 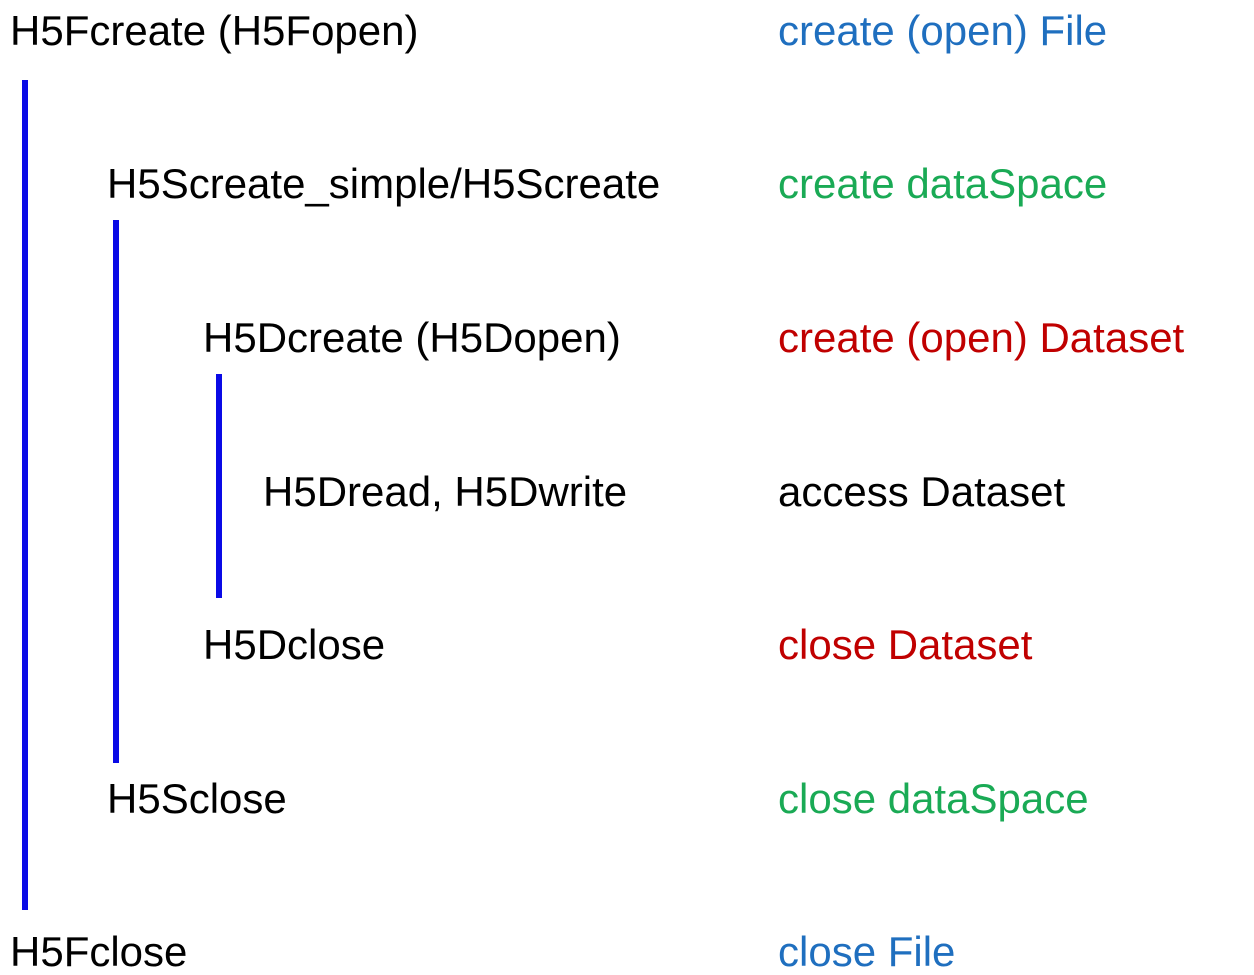 What do you see at coordinates (294, 644) in the screenshot?
I see `call-h5dclose: H5Dclose` at bounding box center [294, 644].